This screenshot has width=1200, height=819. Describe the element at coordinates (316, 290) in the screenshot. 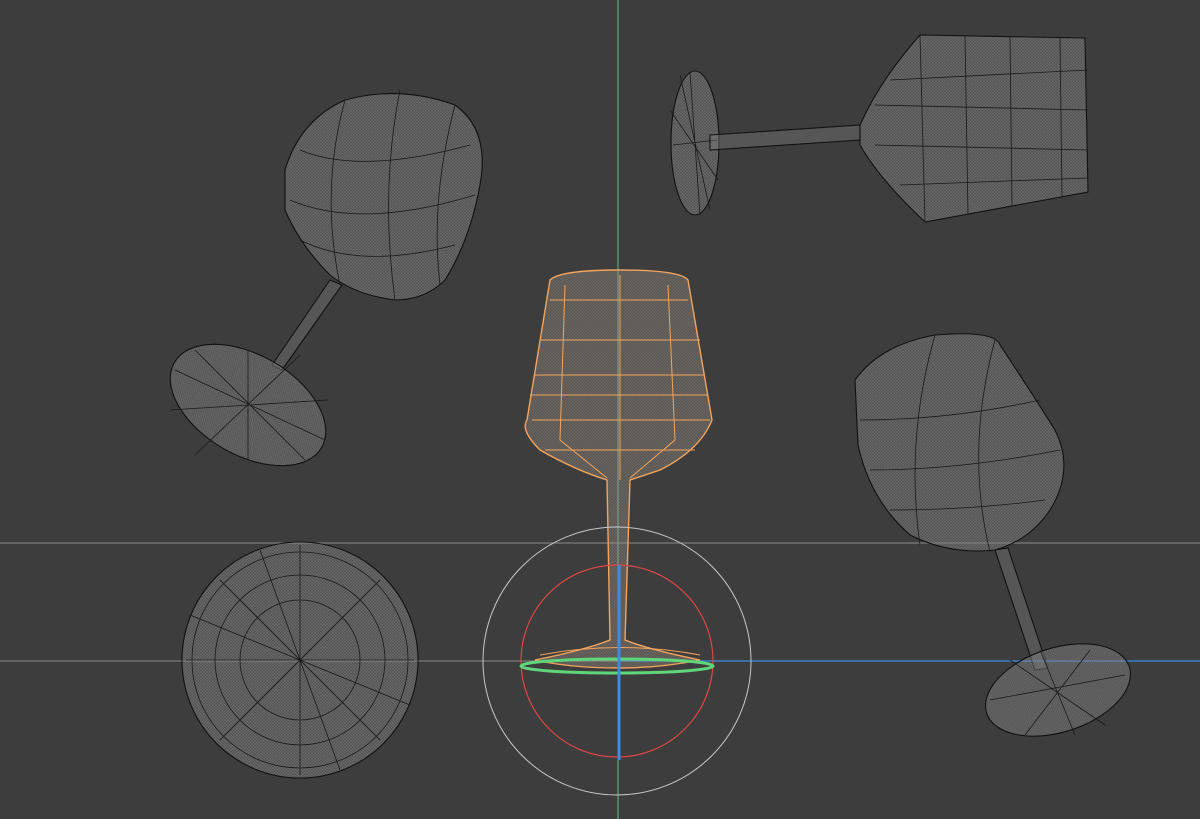

I see `wine-glass-tilted-left` at that location.